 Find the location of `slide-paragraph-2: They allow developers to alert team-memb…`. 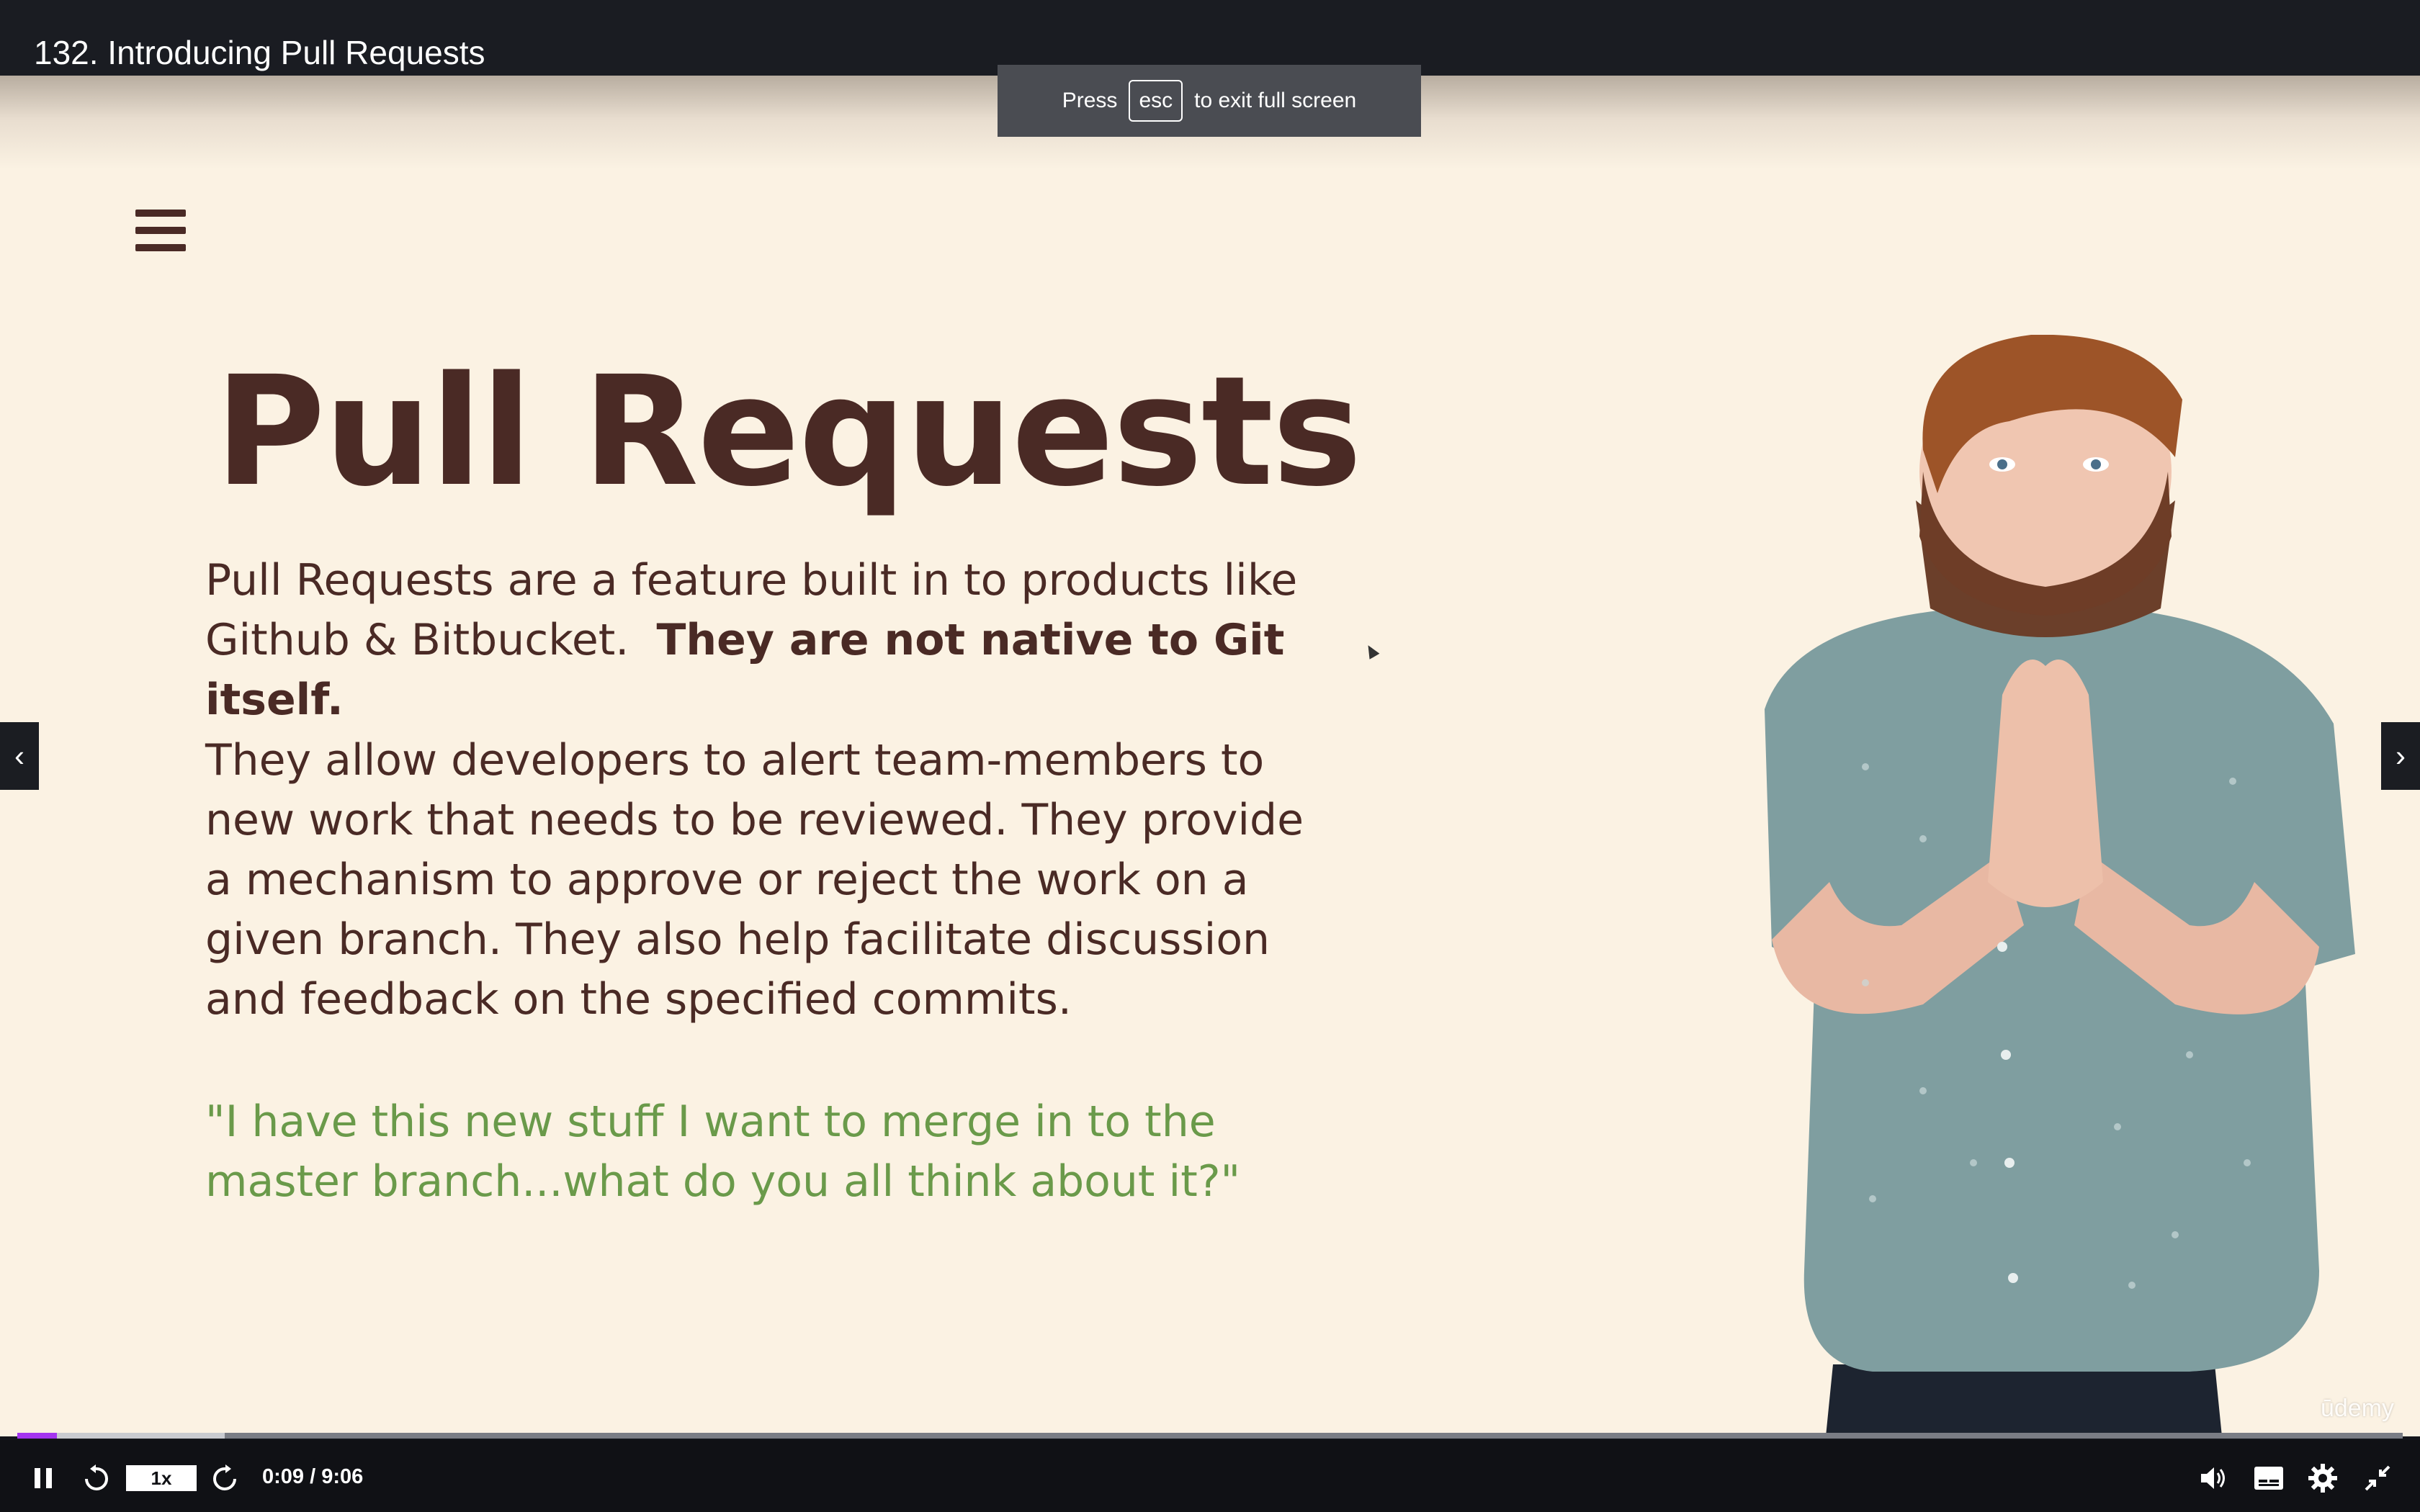

slide-paragraph-2: They allow developers to alert team-memb… is located at coordinates (754, 880).